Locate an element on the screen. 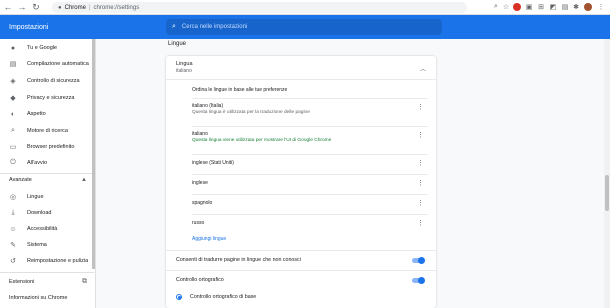 The height and width of the screenshot is (308, 610). spellcheck-setting-row: Controllo ortografico is located at coordinates (301, 280).